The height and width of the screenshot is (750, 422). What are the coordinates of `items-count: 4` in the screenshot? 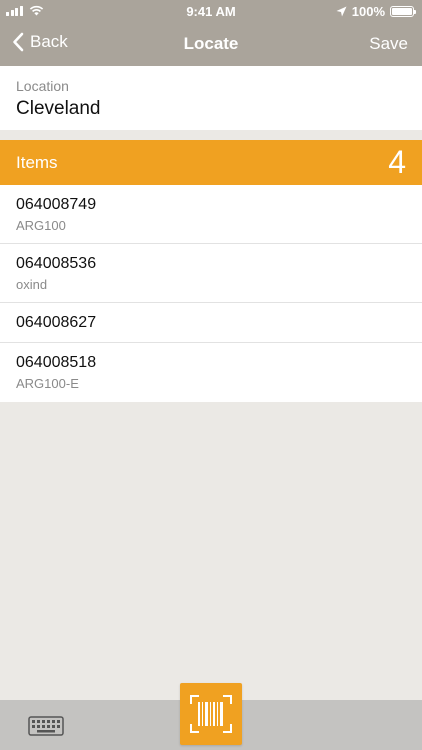 It's located at (397, 162).